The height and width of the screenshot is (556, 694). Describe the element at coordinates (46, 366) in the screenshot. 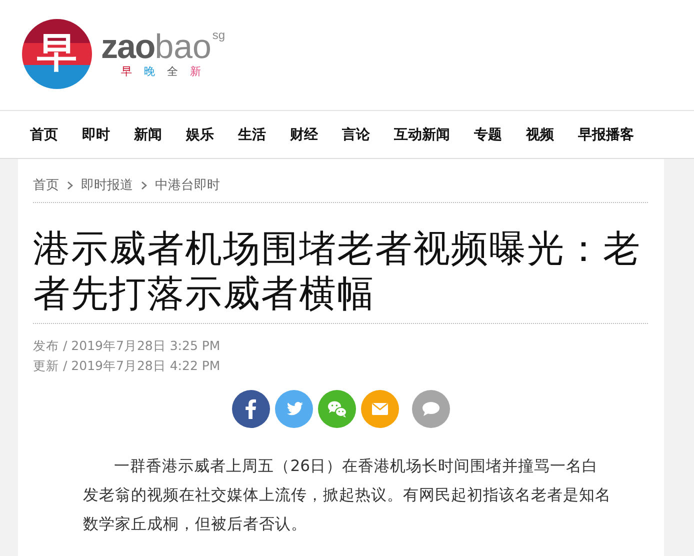

I see `meta-label: 更新` at that location.